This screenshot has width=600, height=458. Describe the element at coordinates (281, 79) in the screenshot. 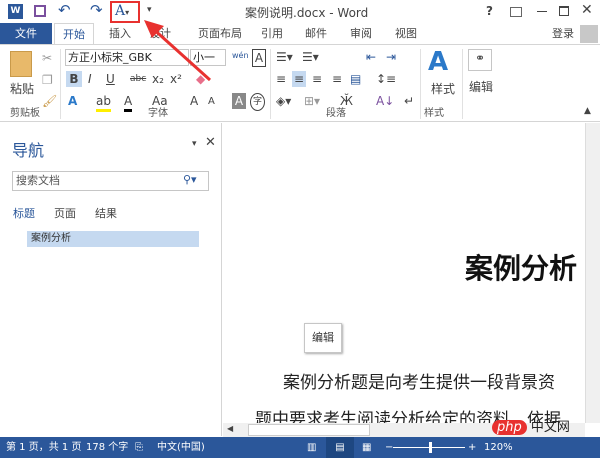

I see `align-left-icon: ≡` at that location.